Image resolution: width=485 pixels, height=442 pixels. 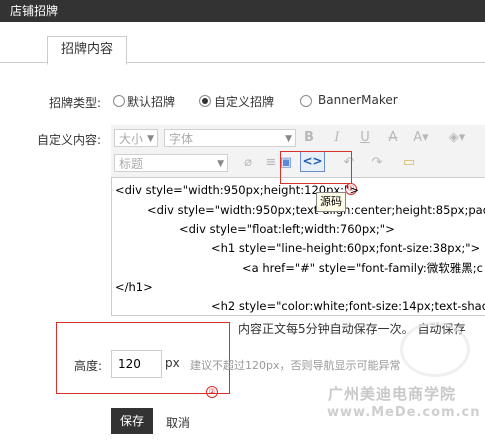 I want to click on window-title: 店铺招牌, so click(x=34, y=11).